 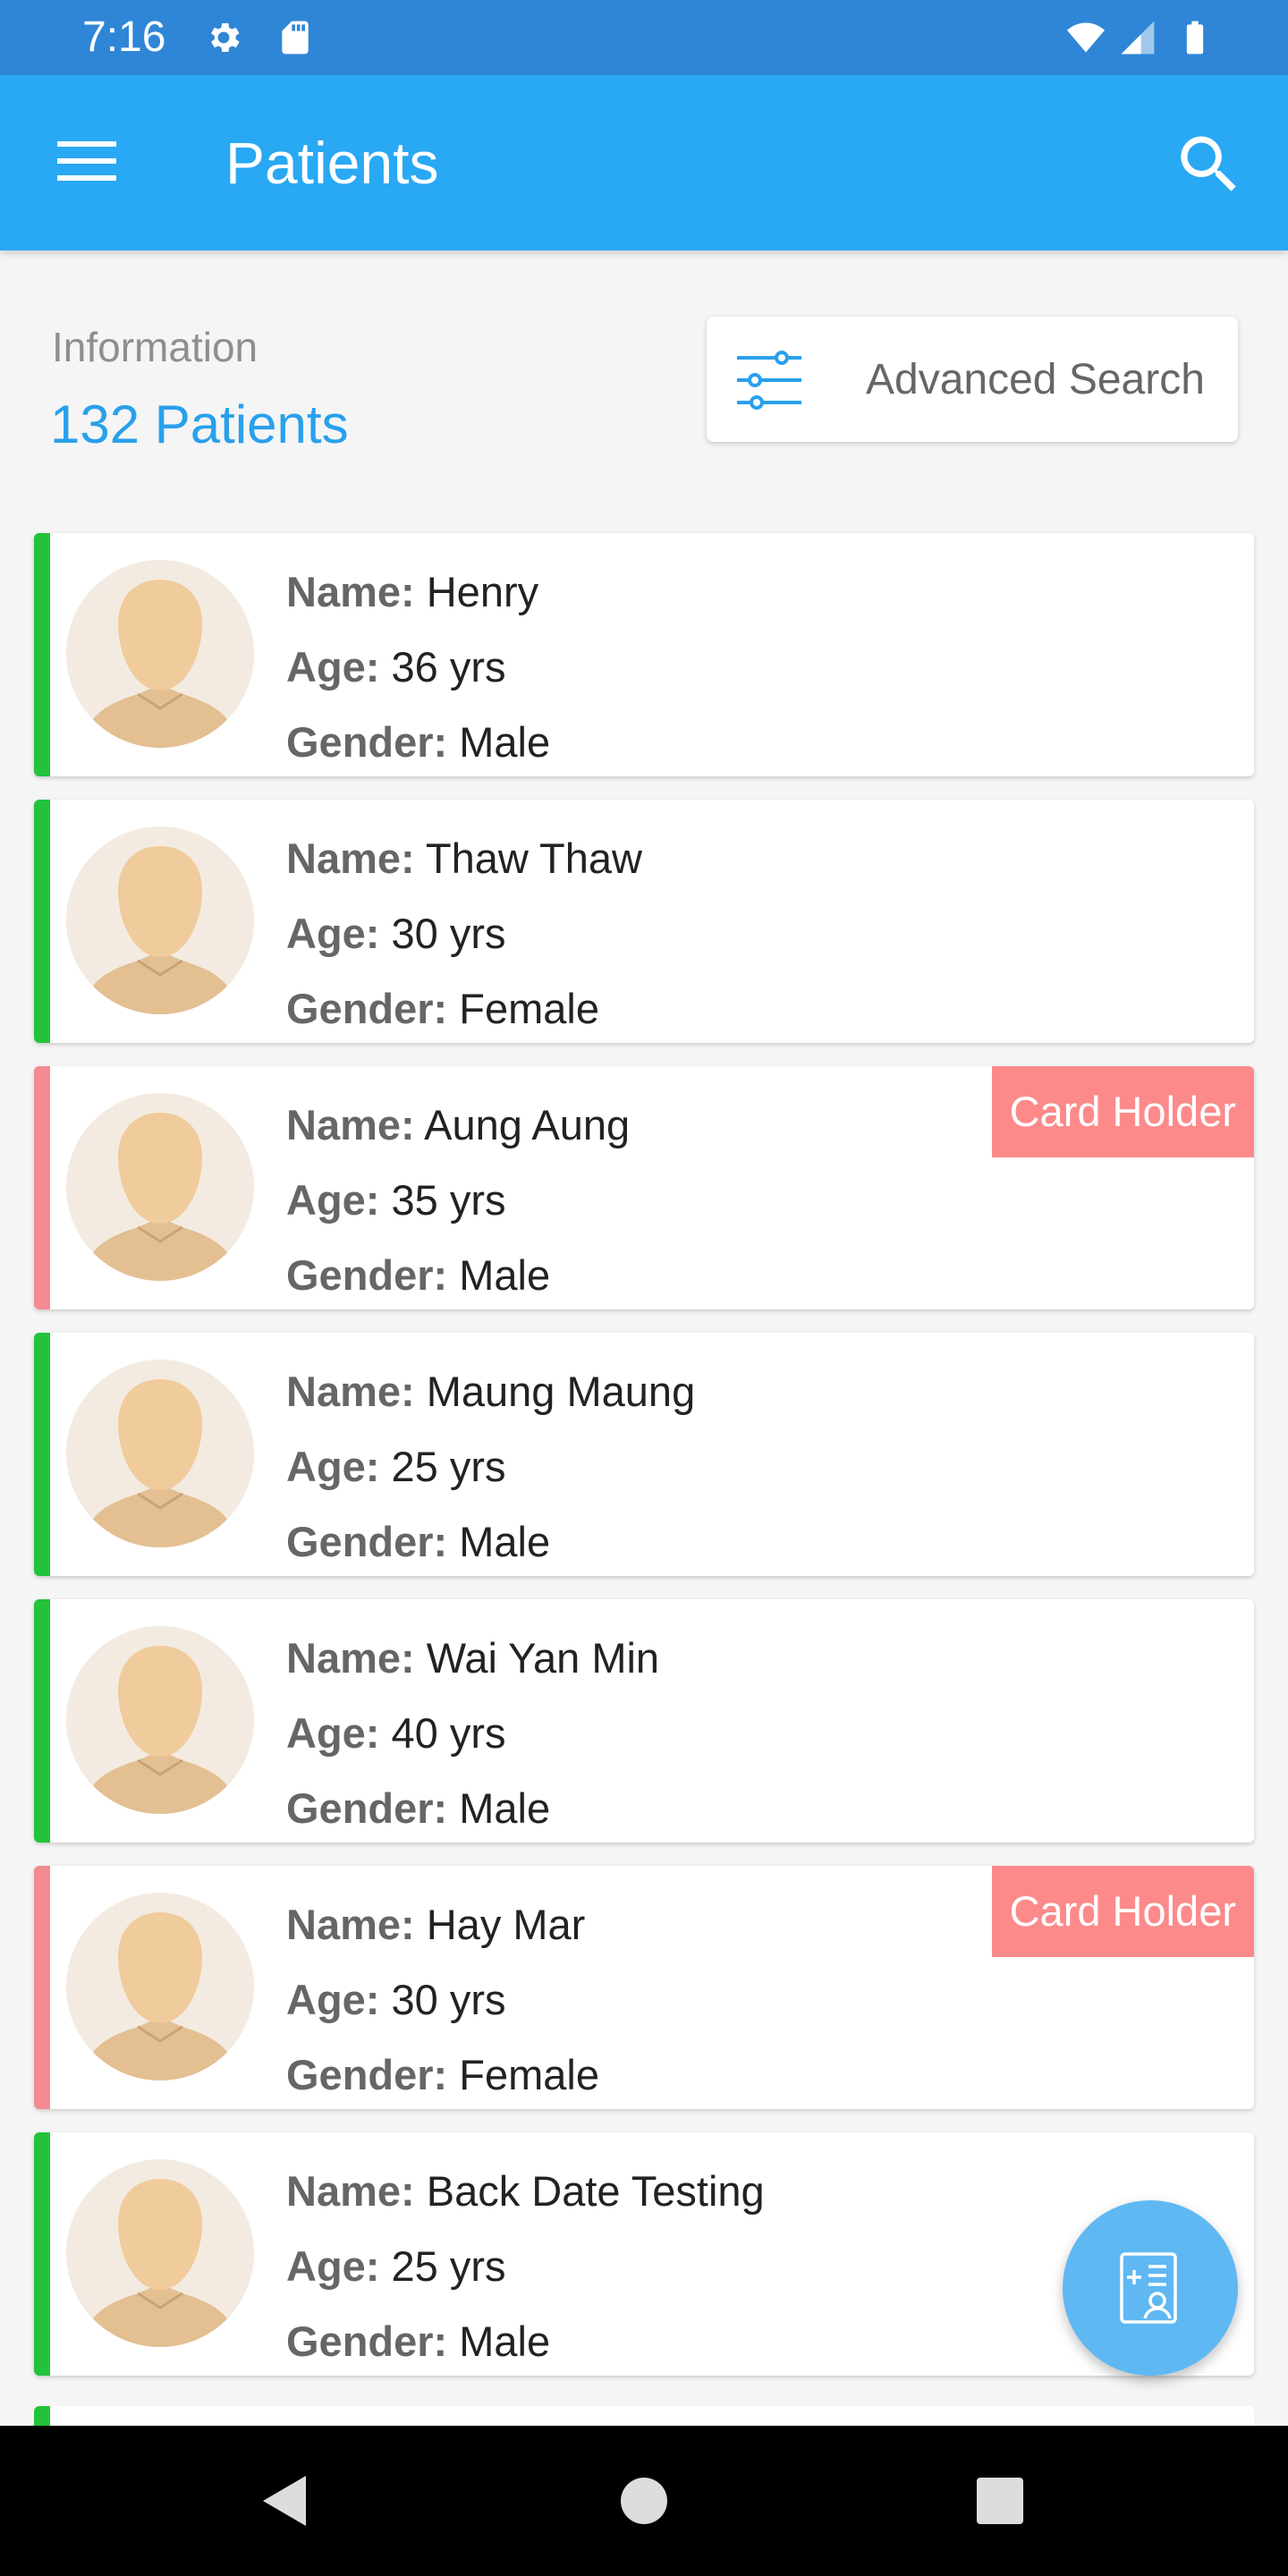 What do you see at coordinates (1122, 1911) in the screenshot?
I see `card-holder-badge: Card Holder` at bounding box center [1122, 1911].